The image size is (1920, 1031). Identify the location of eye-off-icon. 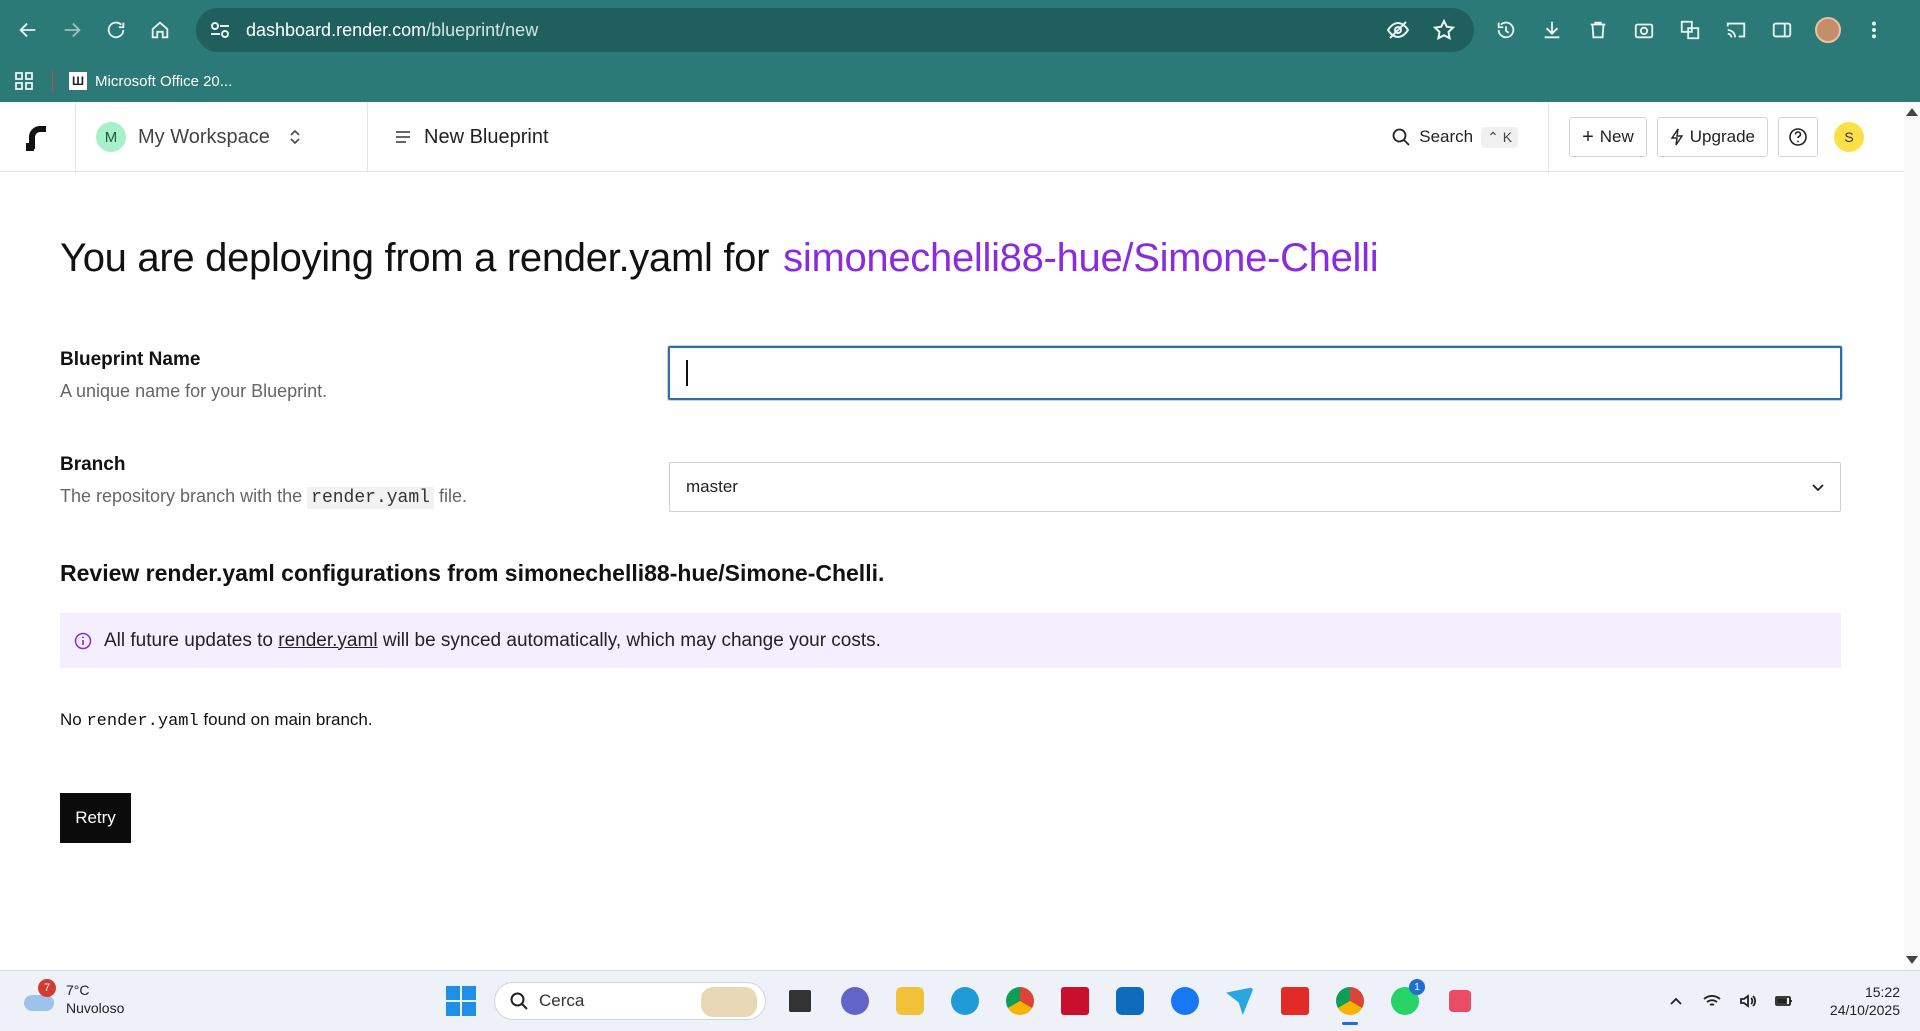
(1398, 30).